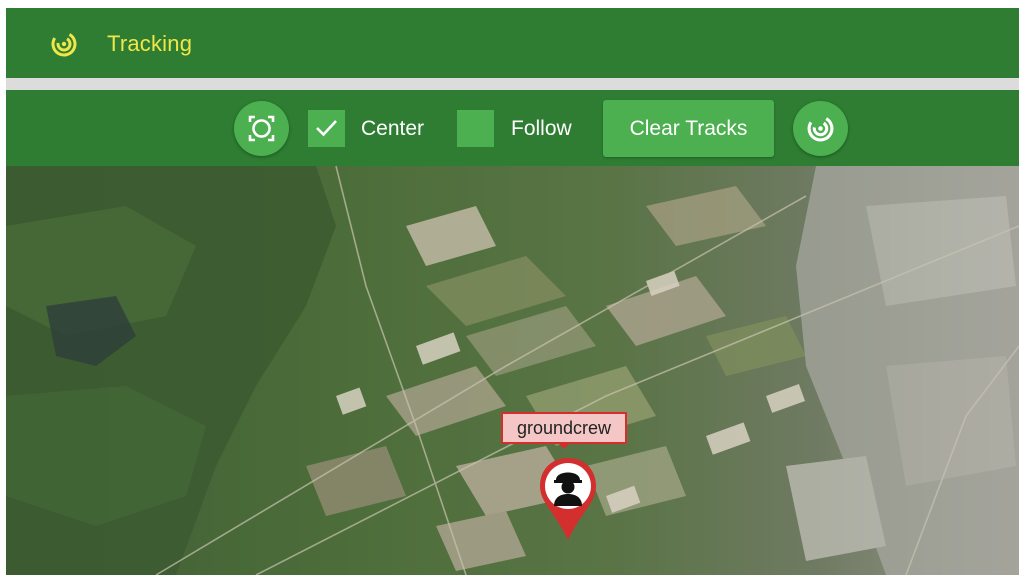 The height and width of the screenshot is (575, 1019). What do you see at coordinates (512, 43) in the screenshot?
I see `title-bar: Tracking` at bounding box center [512, 43].